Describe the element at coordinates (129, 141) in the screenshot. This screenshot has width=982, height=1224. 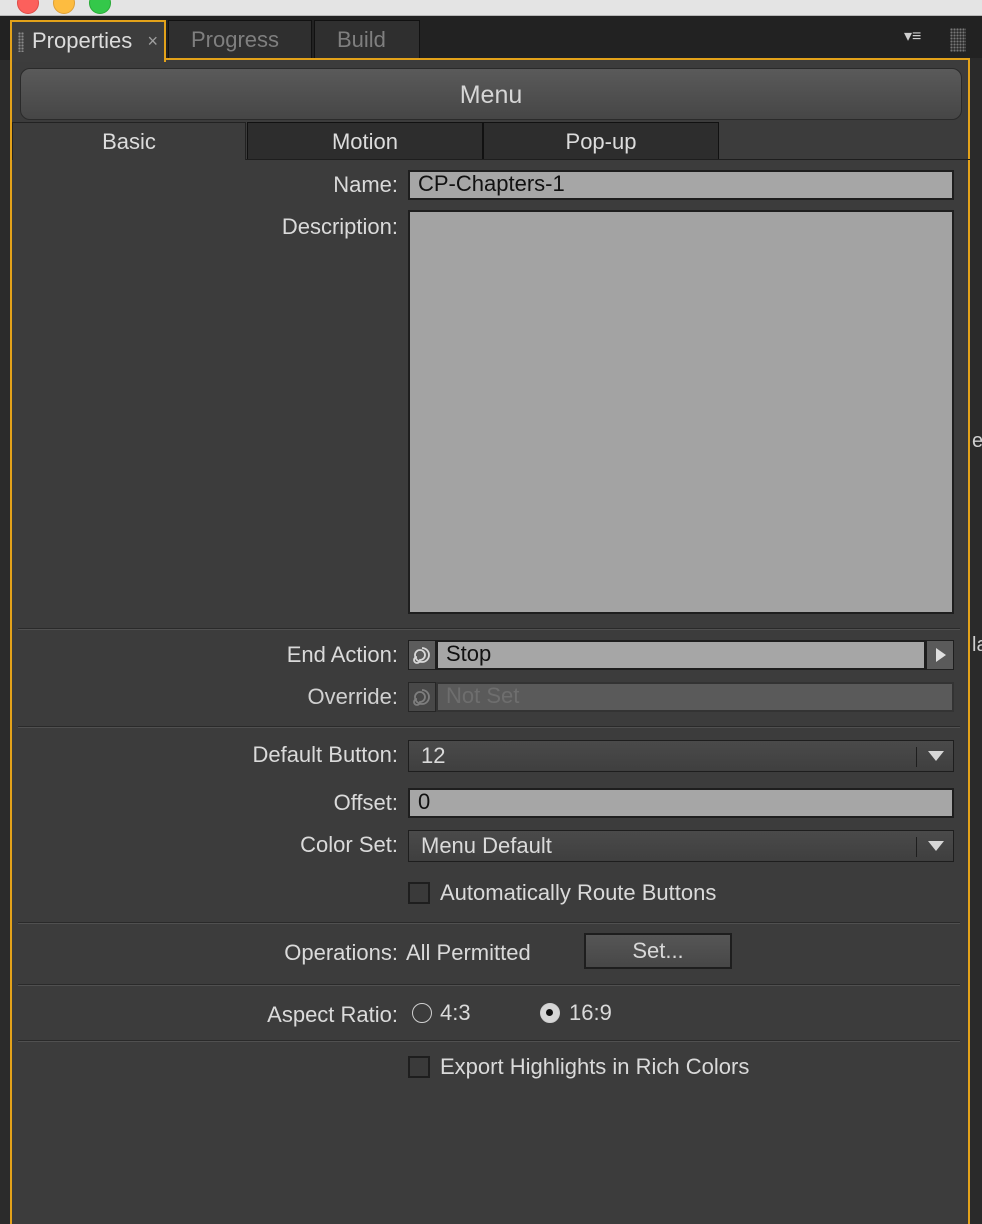
I see `subtab-basic: Basic` at that location.